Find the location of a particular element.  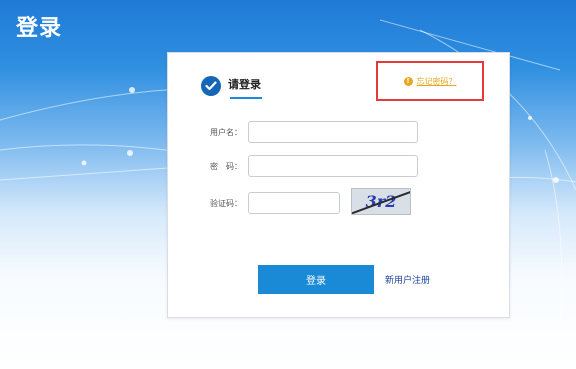

login-button: 登录 is located at coordinates (316, 279).